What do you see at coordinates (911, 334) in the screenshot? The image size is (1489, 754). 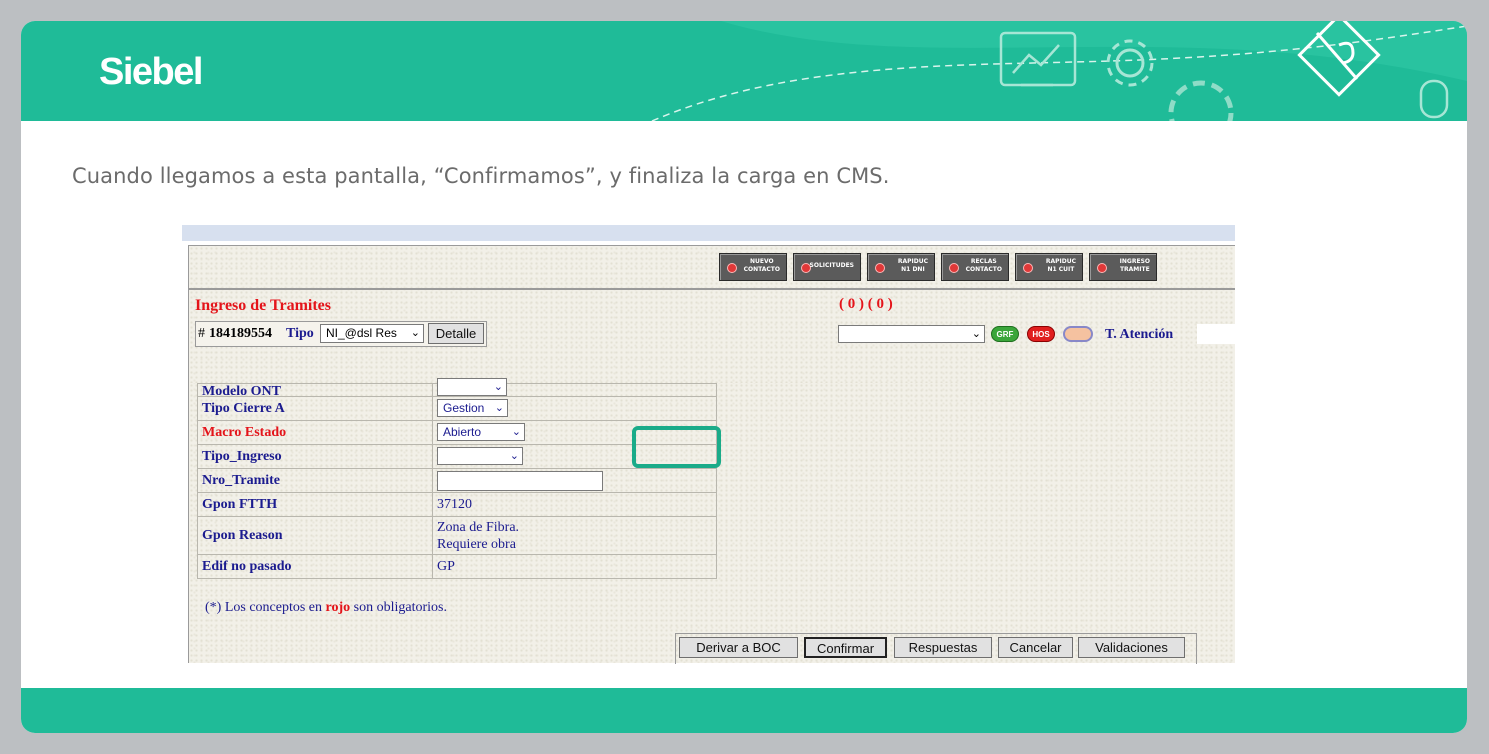 I see `status-select: ⌄` at bounding box center [911, 334].